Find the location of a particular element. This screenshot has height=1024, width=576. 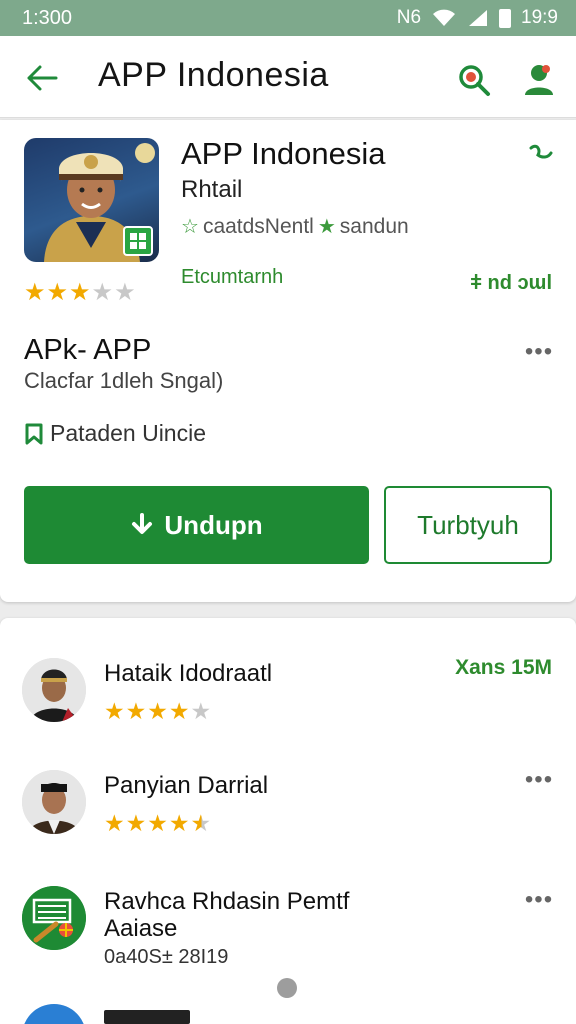

app-icon-badge is located at coordinates (138, 241).